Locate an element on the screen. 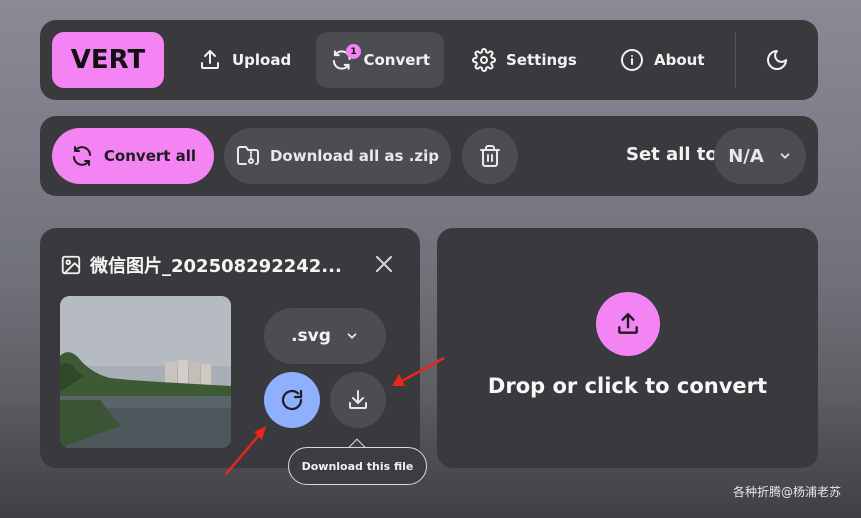  annotation-arrows is located at coordinates (335, 415).